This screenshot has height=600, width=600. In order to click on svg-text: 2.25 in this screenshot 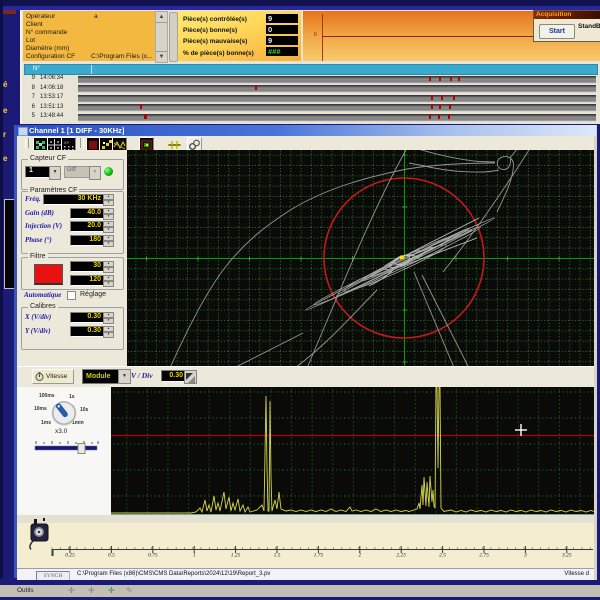, I will do `click(401, 556)`.